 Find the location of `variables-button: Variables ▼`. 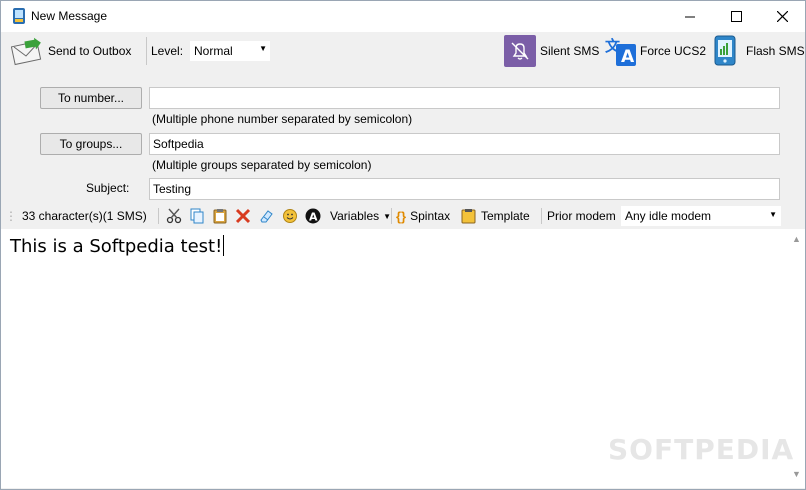

variables-button: Variables ▼ is located at coordinates (360, 216).